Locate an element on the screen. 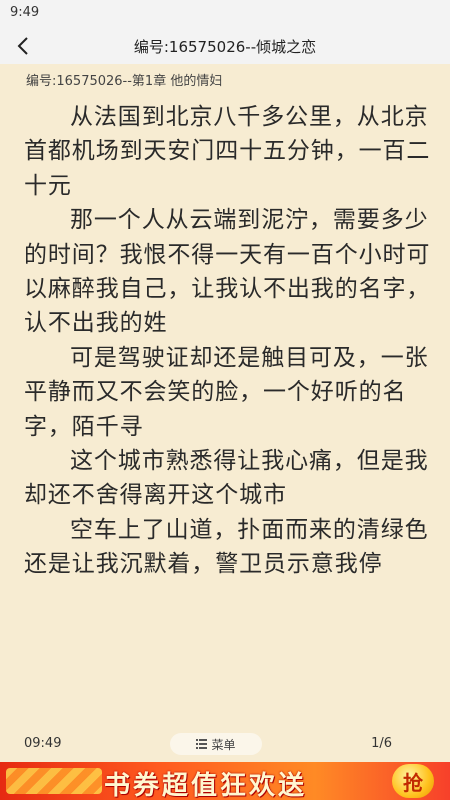  chapter-title: 编号:16575026--第1章 他的情妇 is located at coordinates (124, 81).